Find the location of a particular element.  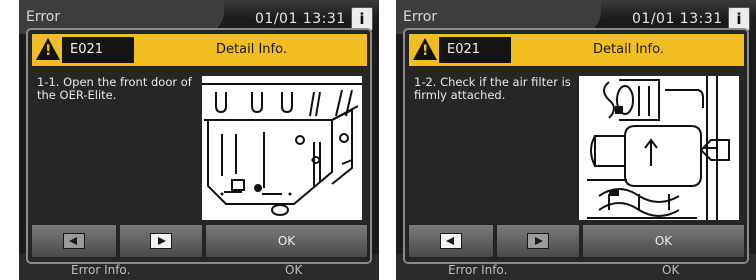

front-door-open-illustration is located at coordinates (282, 148).